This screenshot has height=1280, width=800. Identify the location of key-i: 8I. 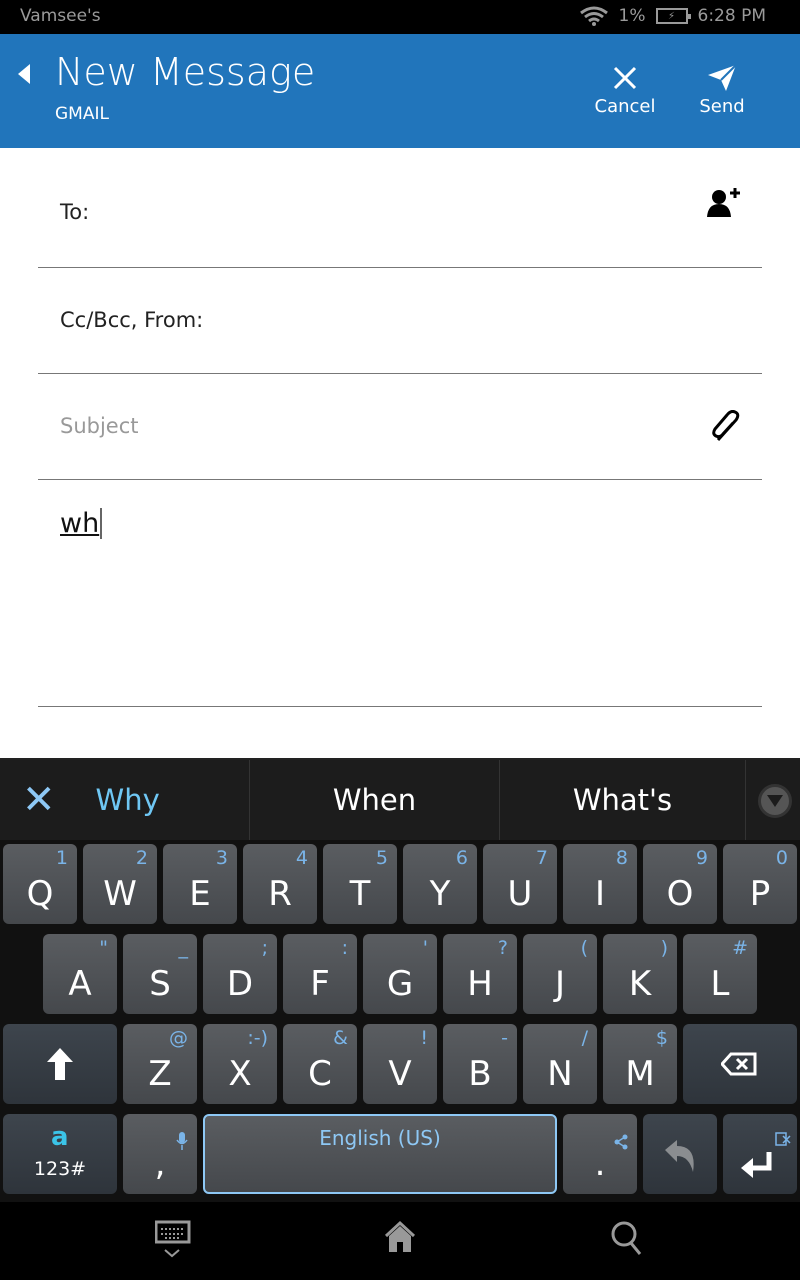
(600, 884).